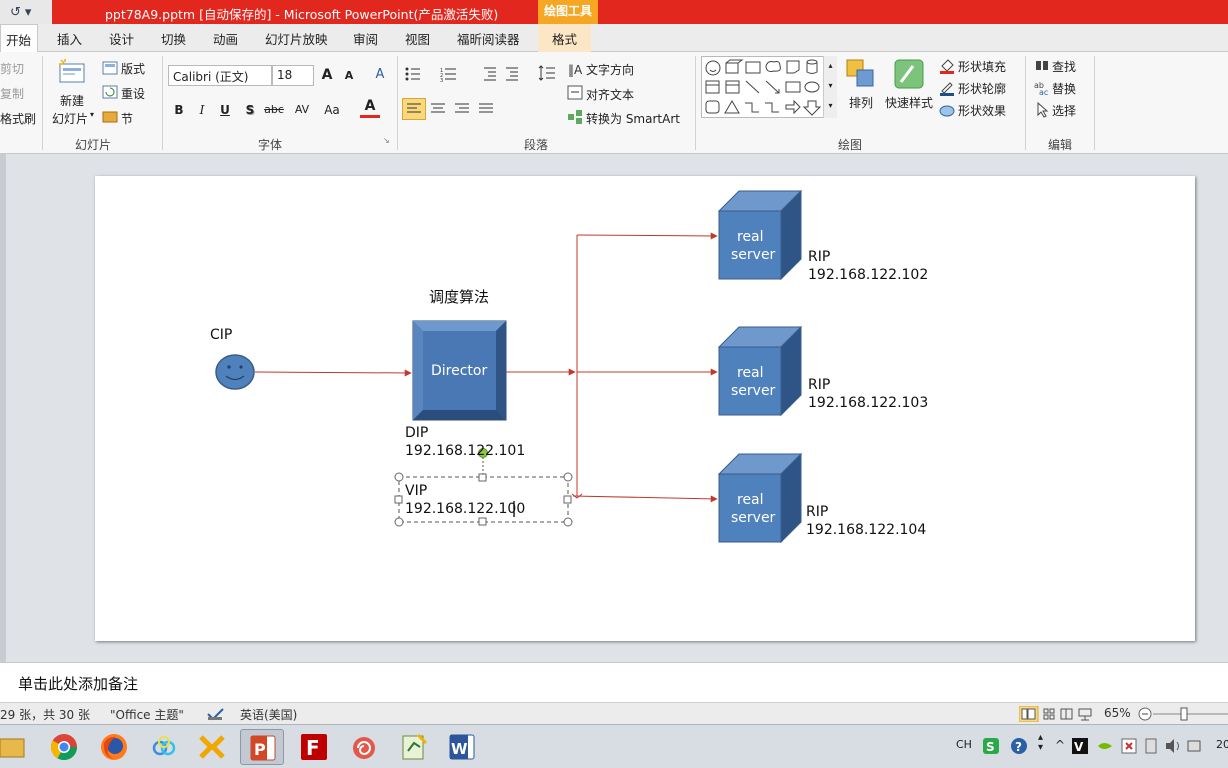 Image resolution: width=1228 pixels, height=768 pixels. Describe the element at coordinates (417, 433) in the screenshot. I see `dip-label: DIP` at that location.